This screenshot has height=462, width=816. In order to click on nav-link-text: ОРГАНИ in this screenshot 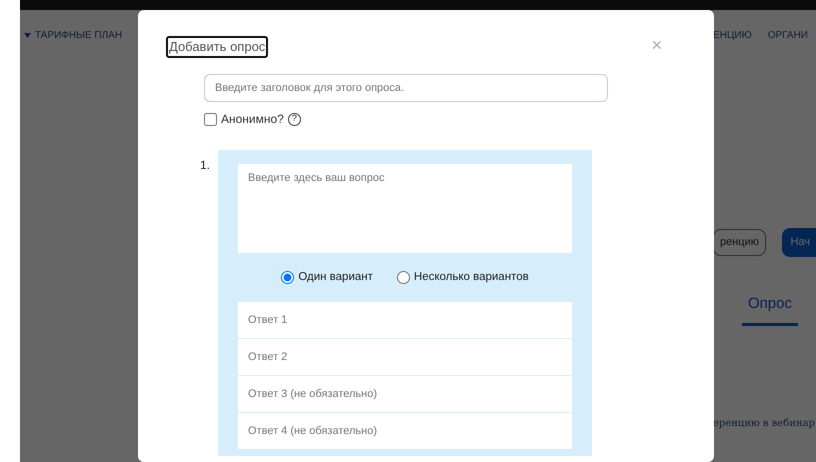, I will do `click(788, 35)`.